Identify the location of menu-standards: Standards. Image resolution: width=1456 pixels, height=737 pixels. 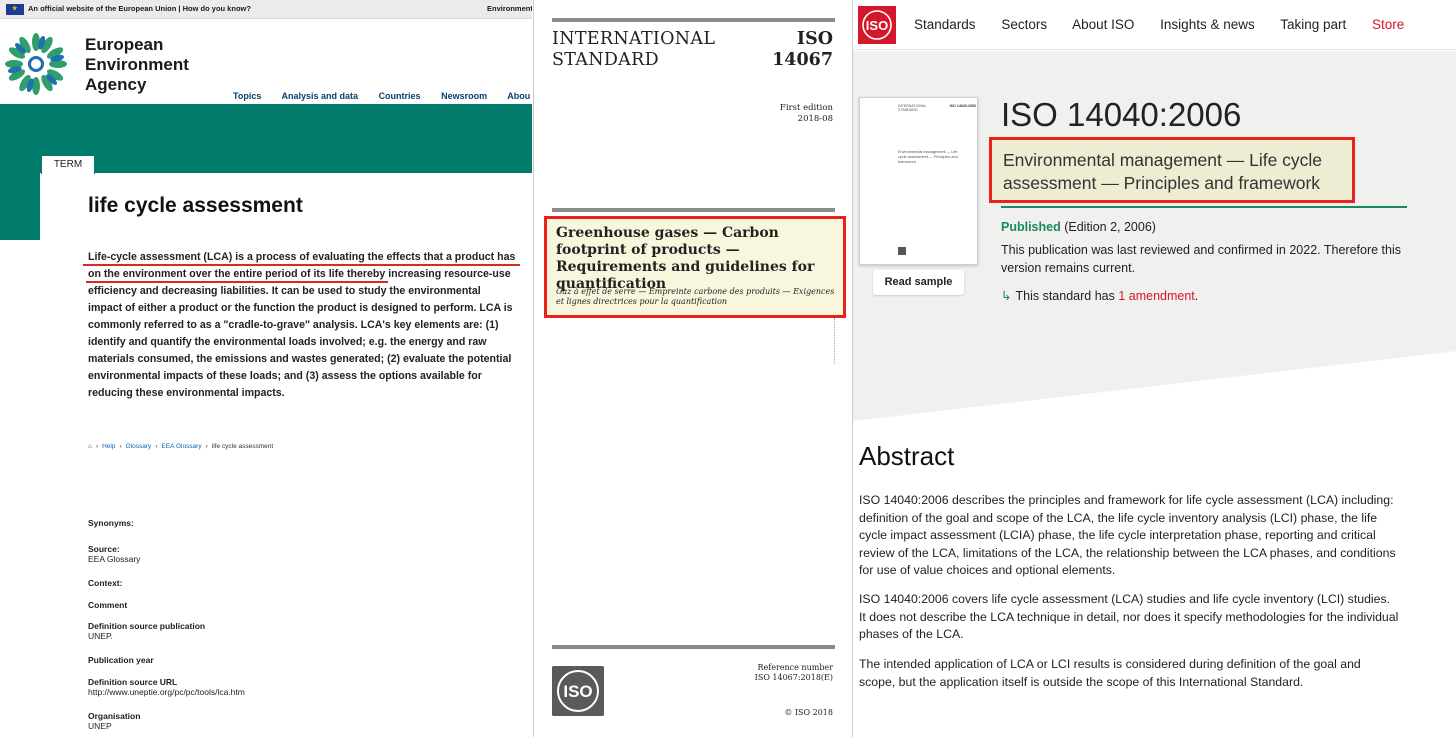
(945, 24).